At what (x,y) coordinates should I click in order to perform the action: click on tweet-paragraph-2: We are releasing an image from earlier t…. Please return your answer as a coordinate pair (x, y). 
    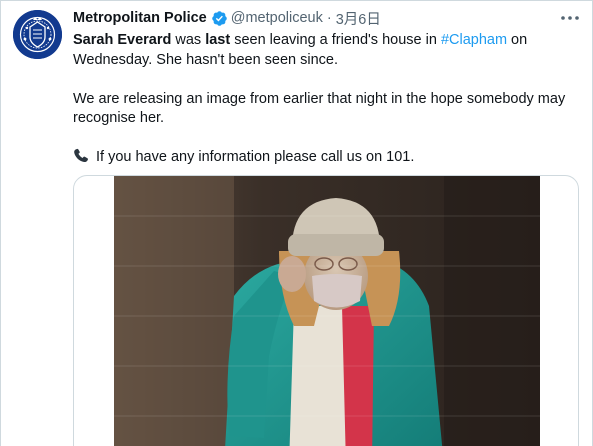
    Looking at the image, I should click on (319, 108).